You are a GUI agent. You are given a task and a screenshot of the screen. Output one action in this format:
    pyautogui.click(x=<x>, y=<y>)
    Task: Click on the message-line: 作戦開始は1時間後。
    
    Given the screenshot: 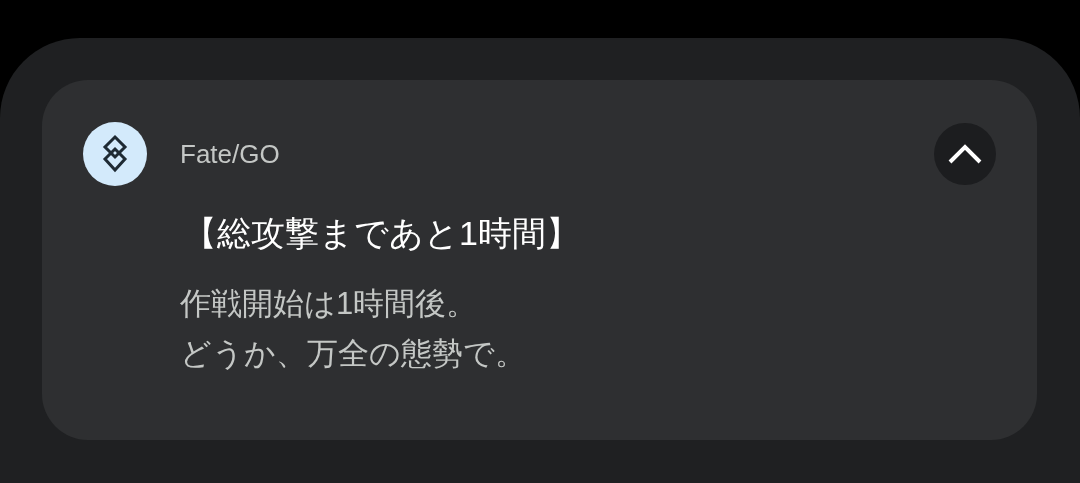 What is the action you would take?
    pyautogui.click(x=329, y=304)
    